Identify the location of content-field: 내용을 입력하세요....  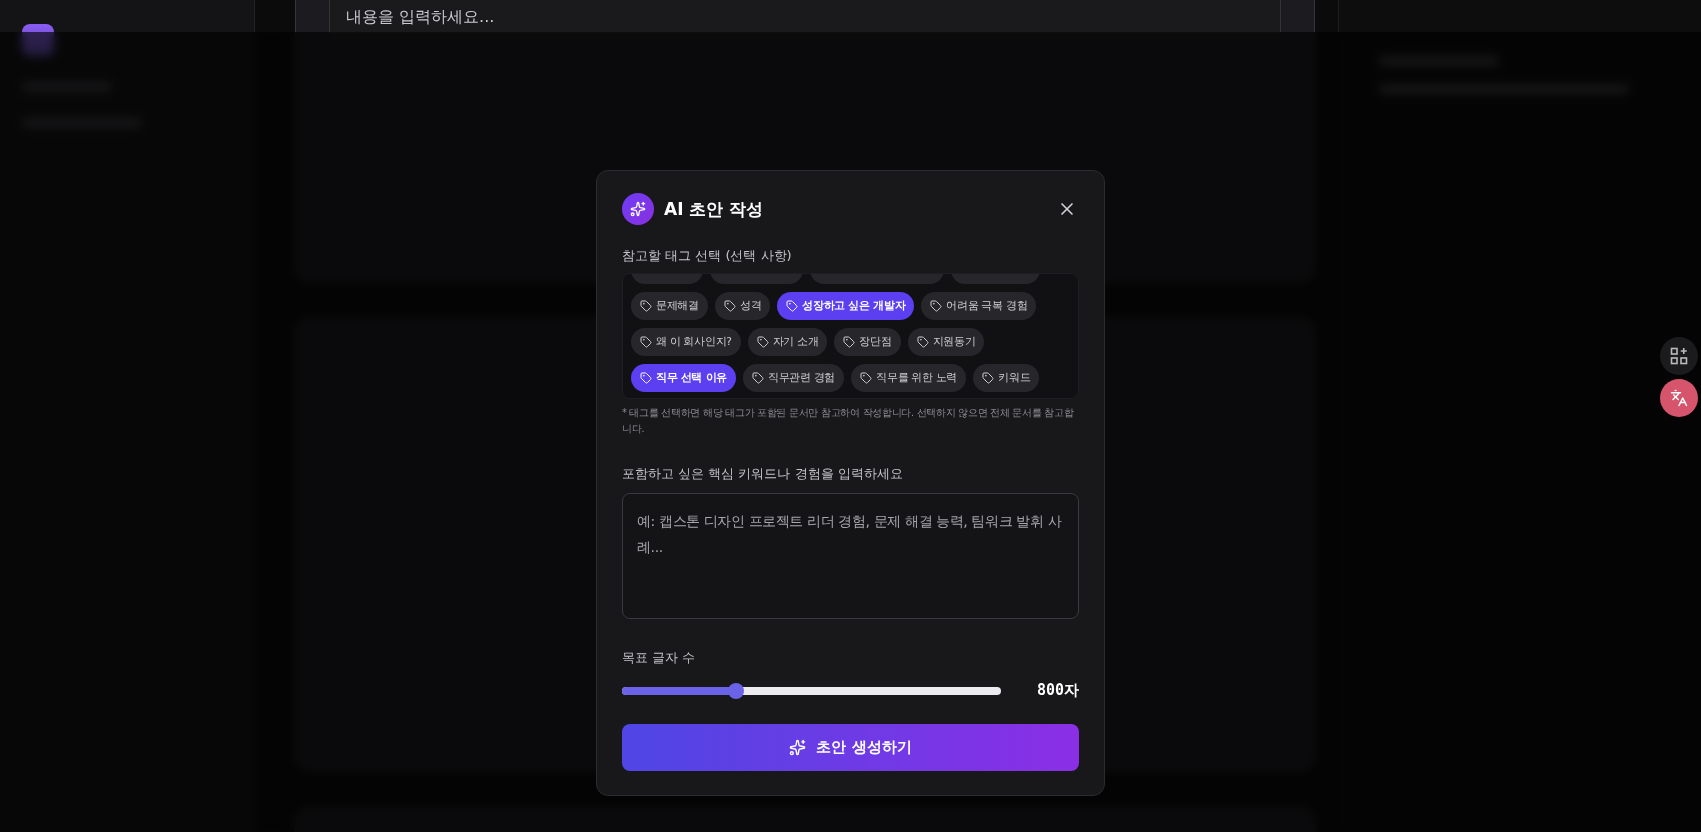
(805, 16).